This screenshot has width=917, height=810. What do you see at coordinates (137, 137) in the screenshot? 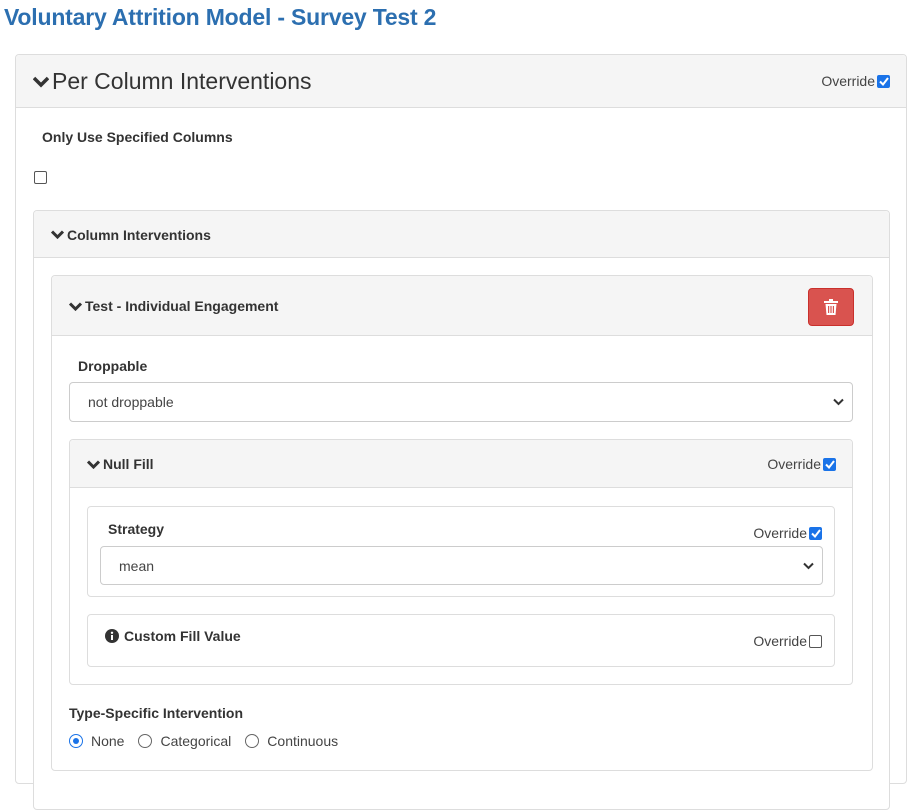
I see `only-use-label: Only Use Specified Columns` at bounding box center [137, 137].